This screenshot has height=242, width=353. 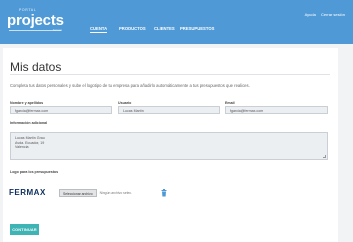 I want to click on email-field: fgarcia@fermax.com, so click(x=276, y=110).